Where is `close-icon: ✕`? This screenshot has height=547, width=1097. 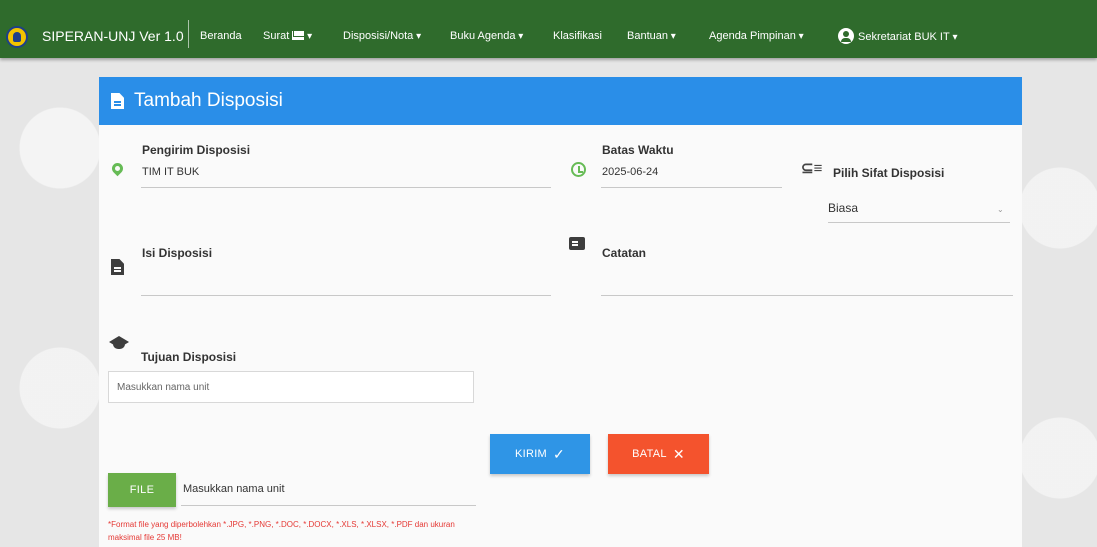
close-icon: ✕ is located at coordinates (678, 453).